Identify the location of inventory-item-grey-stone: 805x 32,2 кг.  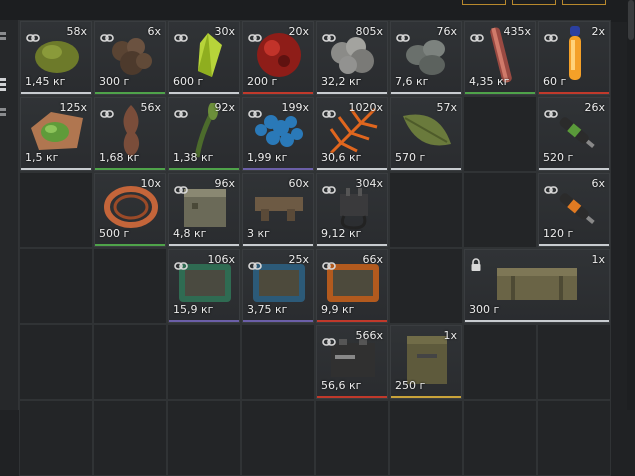
(352, 58).